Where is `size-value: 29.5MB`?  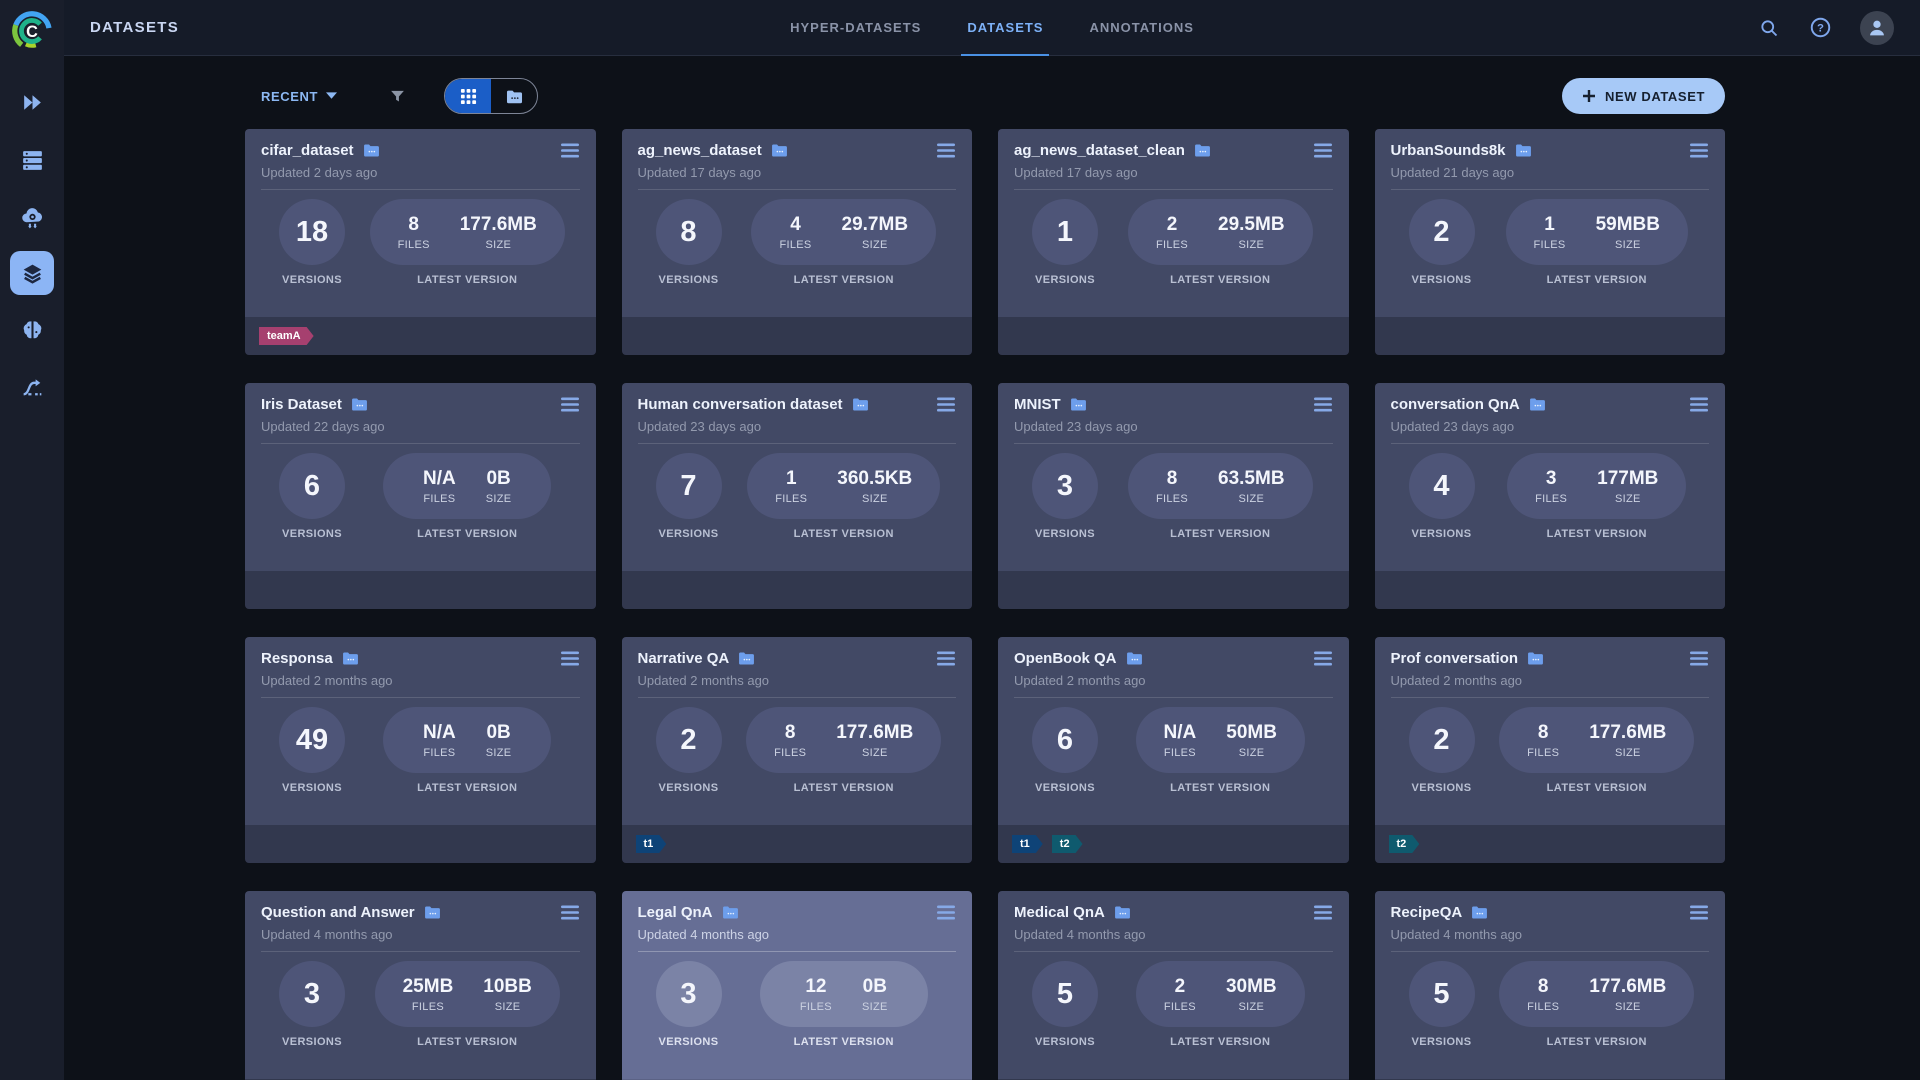
size-value: 29.5MB is located at coordinates (1251, 224).